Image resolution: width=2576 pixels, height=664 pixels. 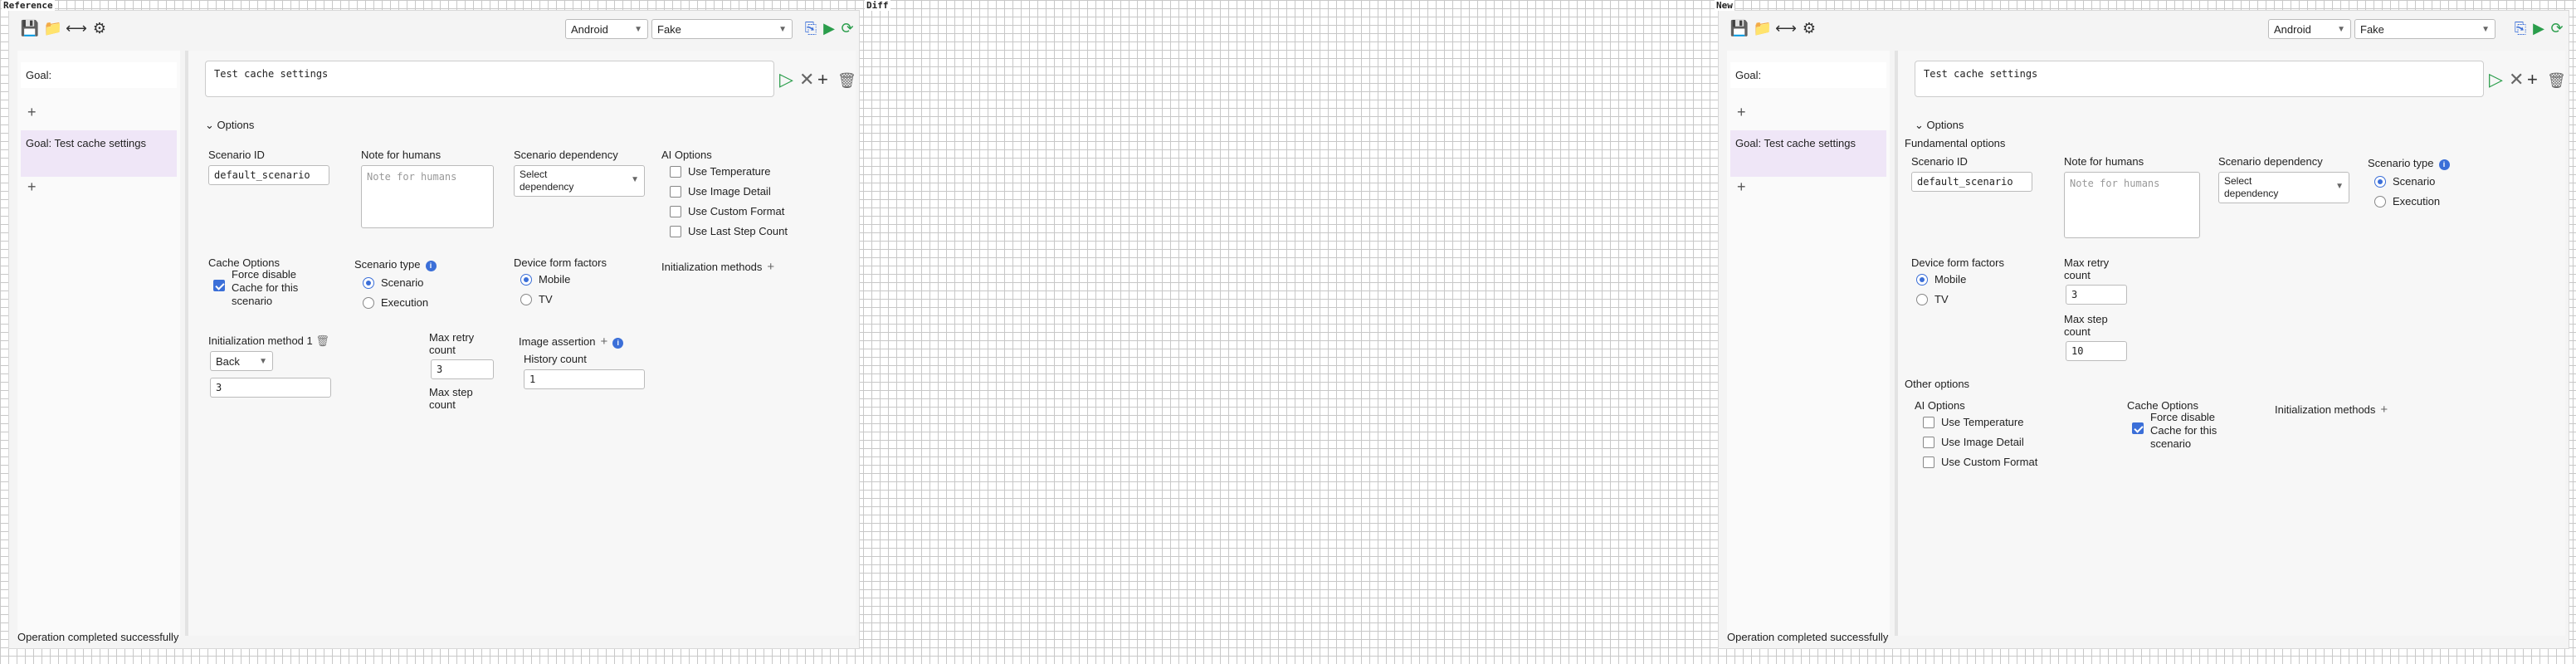 What do you see at coordinates (718, 267) in the screenshot?
I see `init-methods-label: Initialization methods +` at bounding box center [718, 267].